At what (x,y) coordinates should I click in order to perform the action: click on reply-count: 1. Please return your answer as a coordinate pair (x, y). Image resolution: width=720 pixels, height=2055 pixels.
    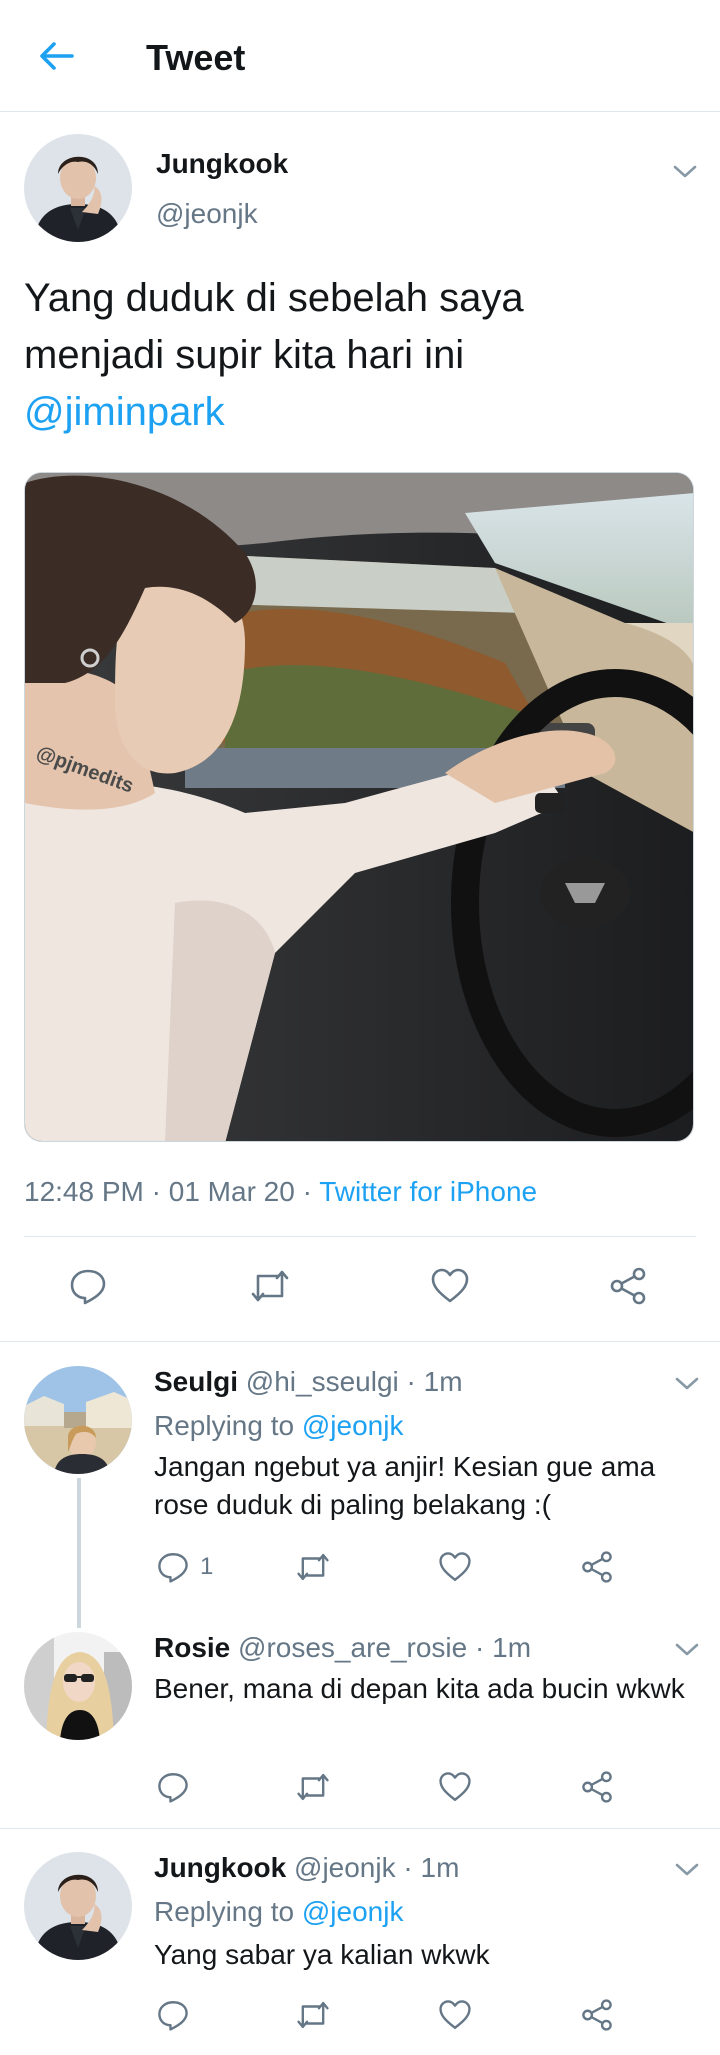
    Looking at the image, I should click on (207, 1566).